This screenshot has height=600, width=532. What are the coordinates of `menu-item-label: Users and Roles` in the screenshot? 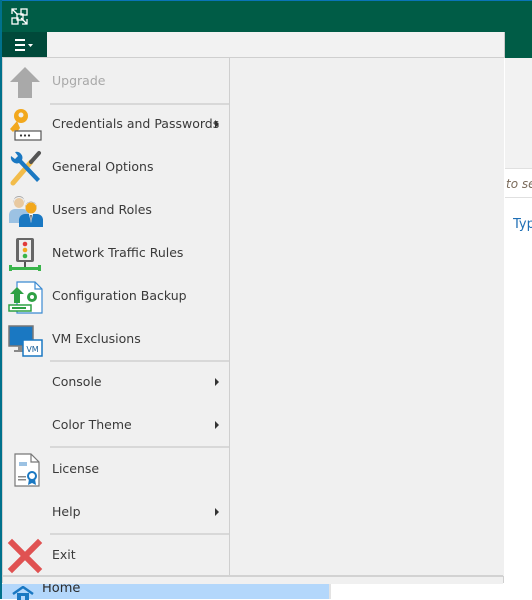 It's located at (102, 209).